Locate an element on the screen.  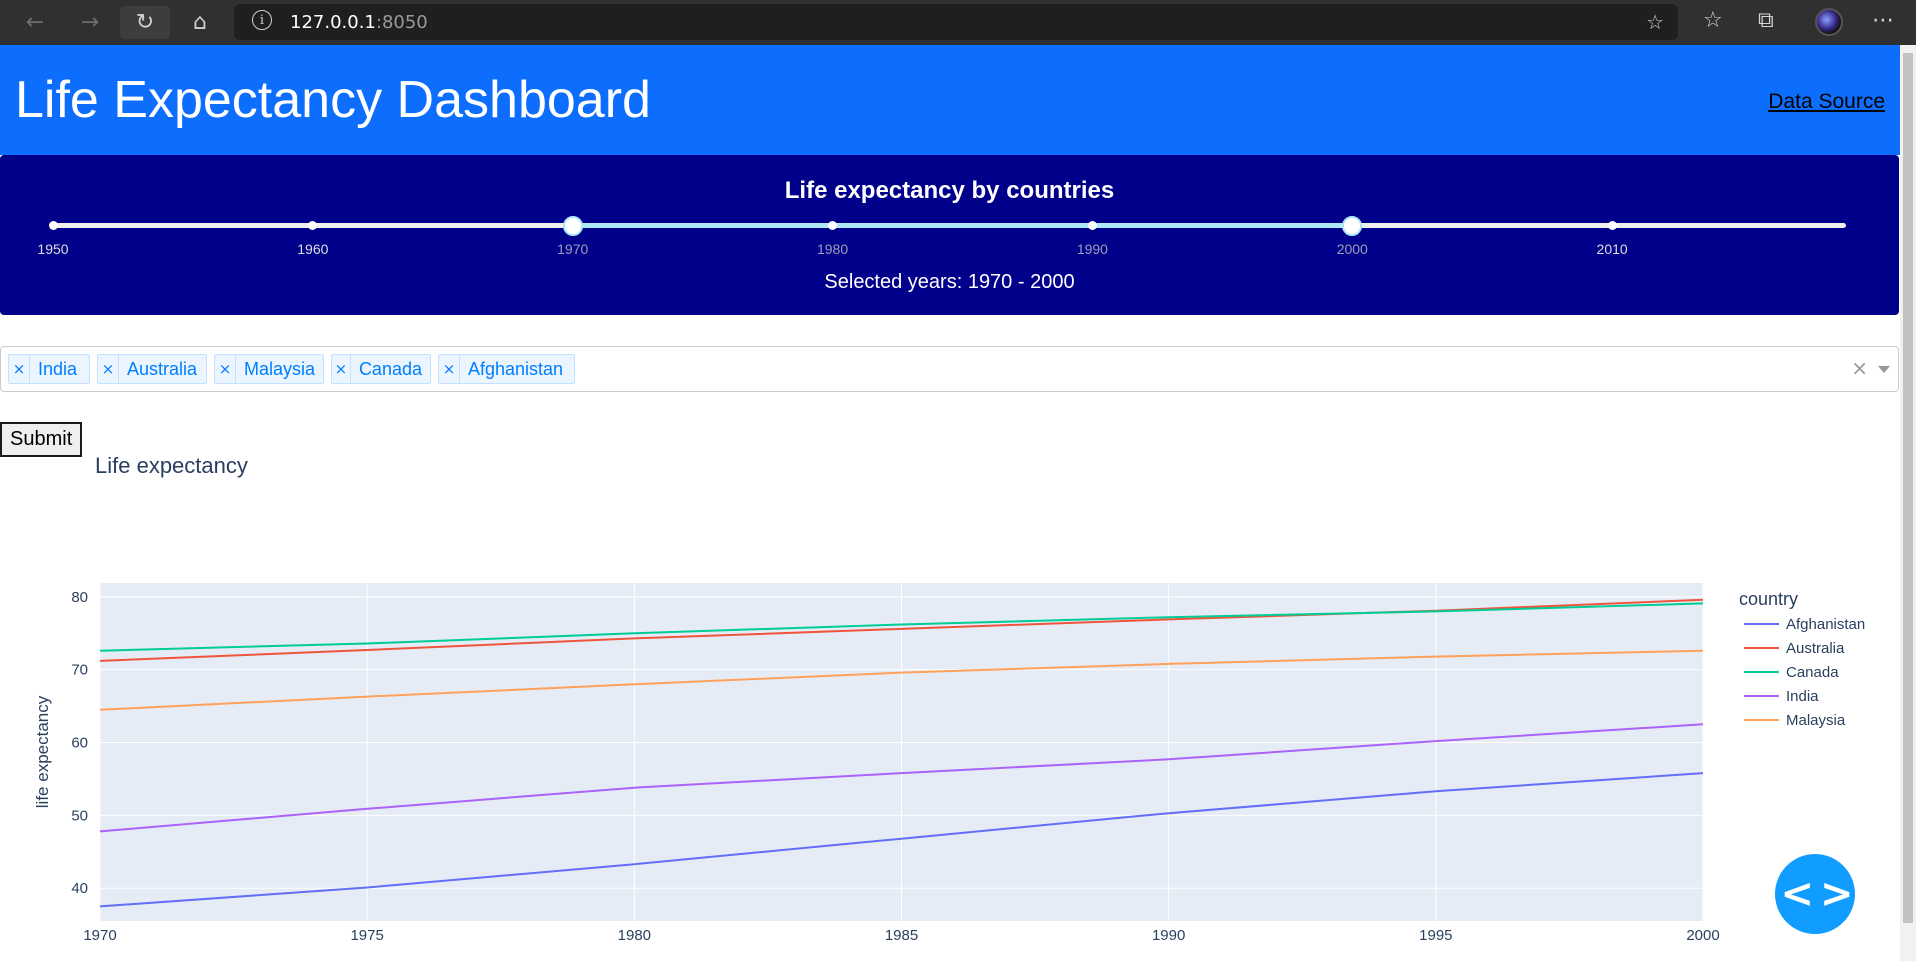
legend-item-australia: Australia is located at coordinates (1815, 648).